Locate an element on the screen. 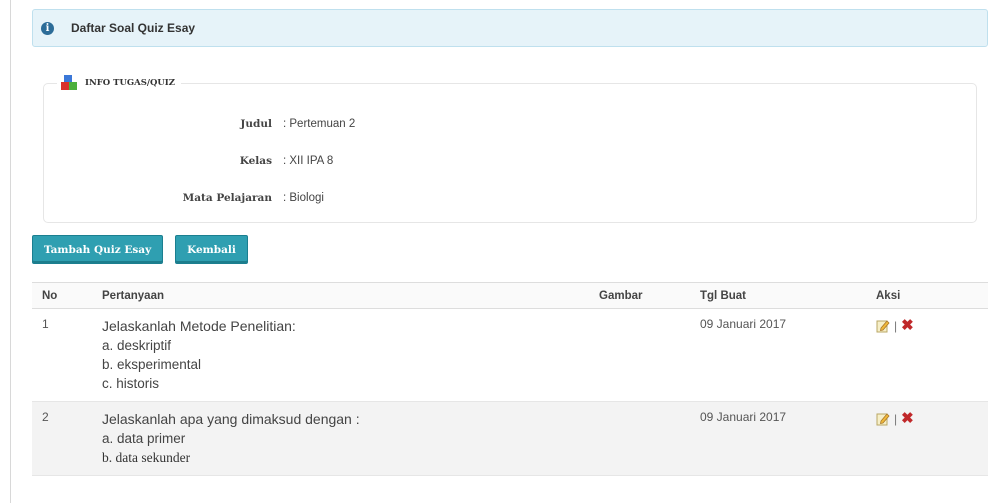  info-row-judul: Judul : Pertemuan 2 is located at coordinates (199, 124).